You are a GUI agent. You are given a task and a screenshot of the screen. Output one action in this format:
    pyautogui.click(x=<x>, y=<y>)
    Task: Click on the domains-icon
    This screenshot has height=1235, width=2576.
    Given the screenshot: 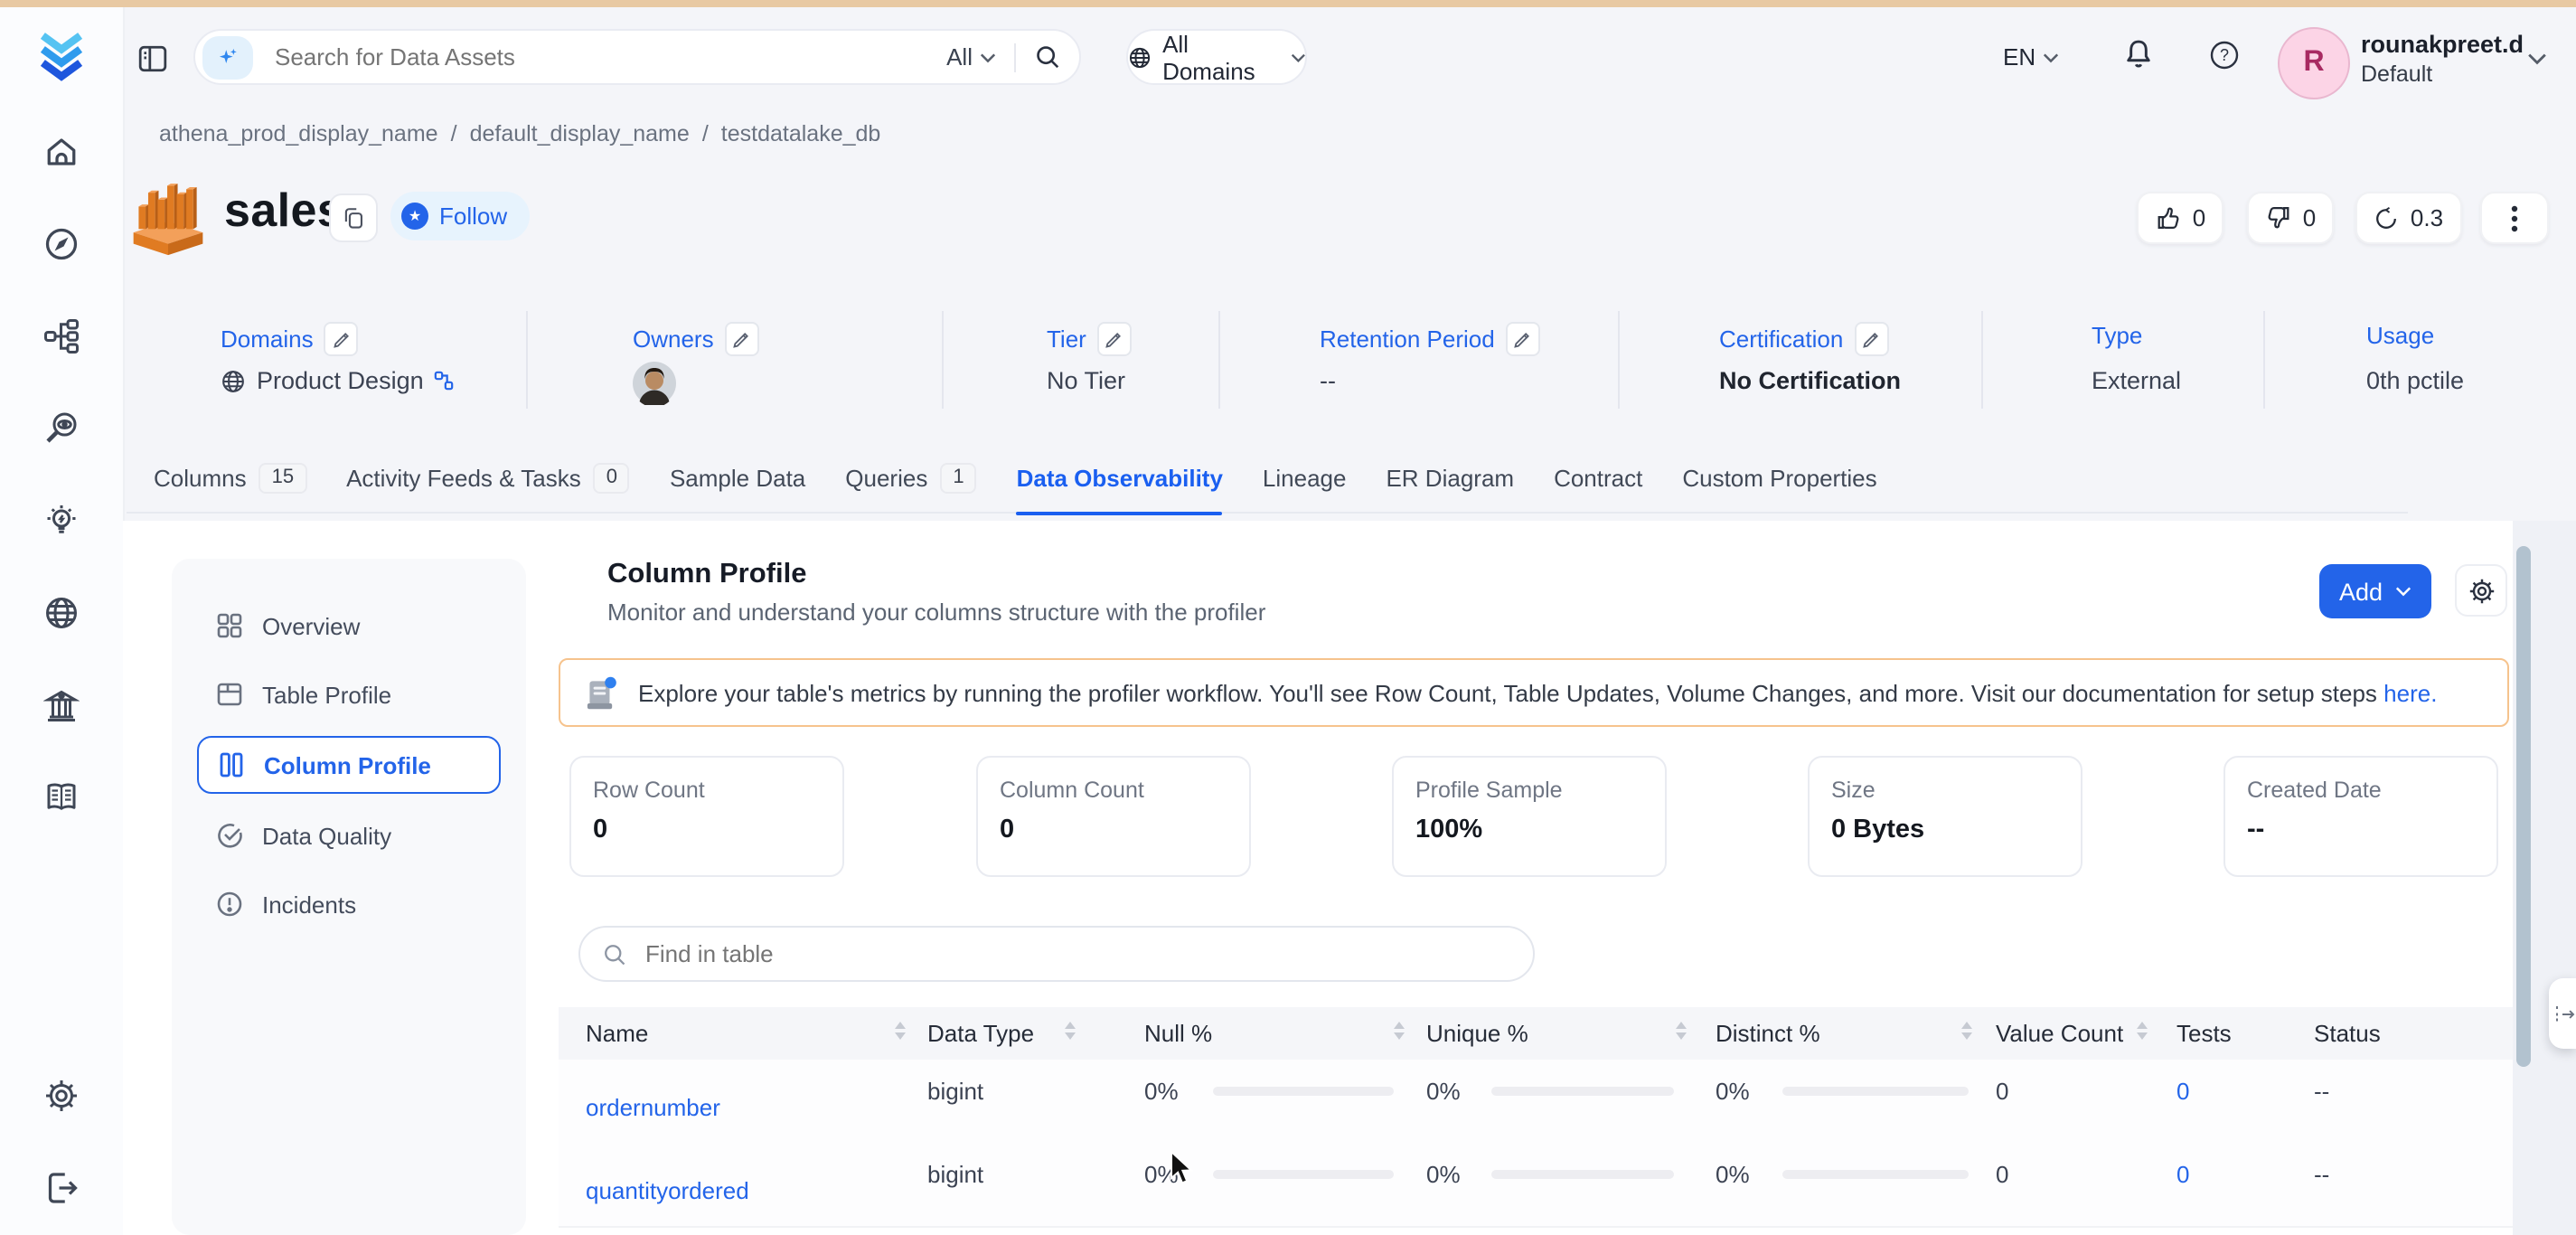 What is the action you would take?
    pyautogui.click(x=62, y=613)
    